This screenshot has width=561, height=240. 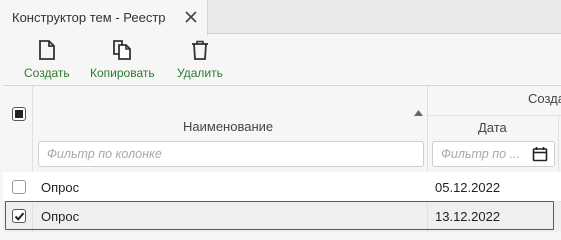 I want to click on tab-bar: Конструктор тем - Реестр, so click(x=280, y=17).